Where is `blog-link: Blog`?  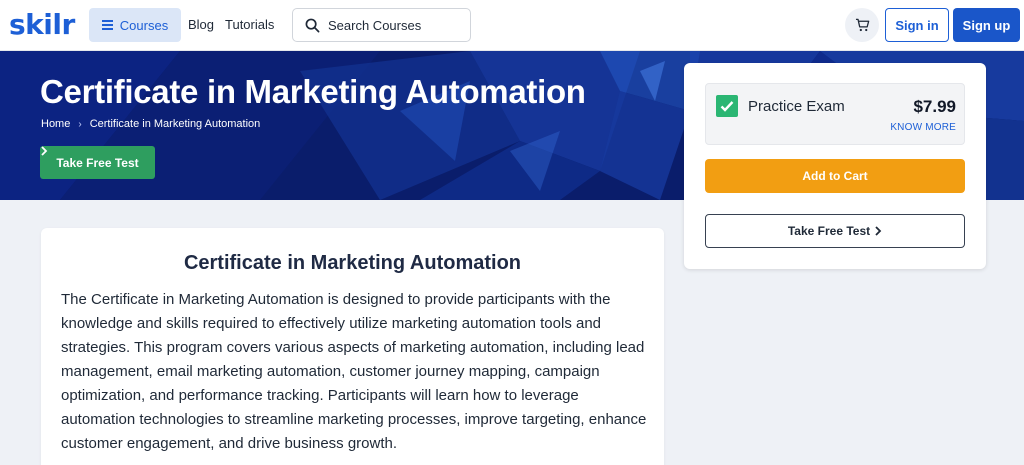 blog-link: Blog is located at coordinates (201, 24).